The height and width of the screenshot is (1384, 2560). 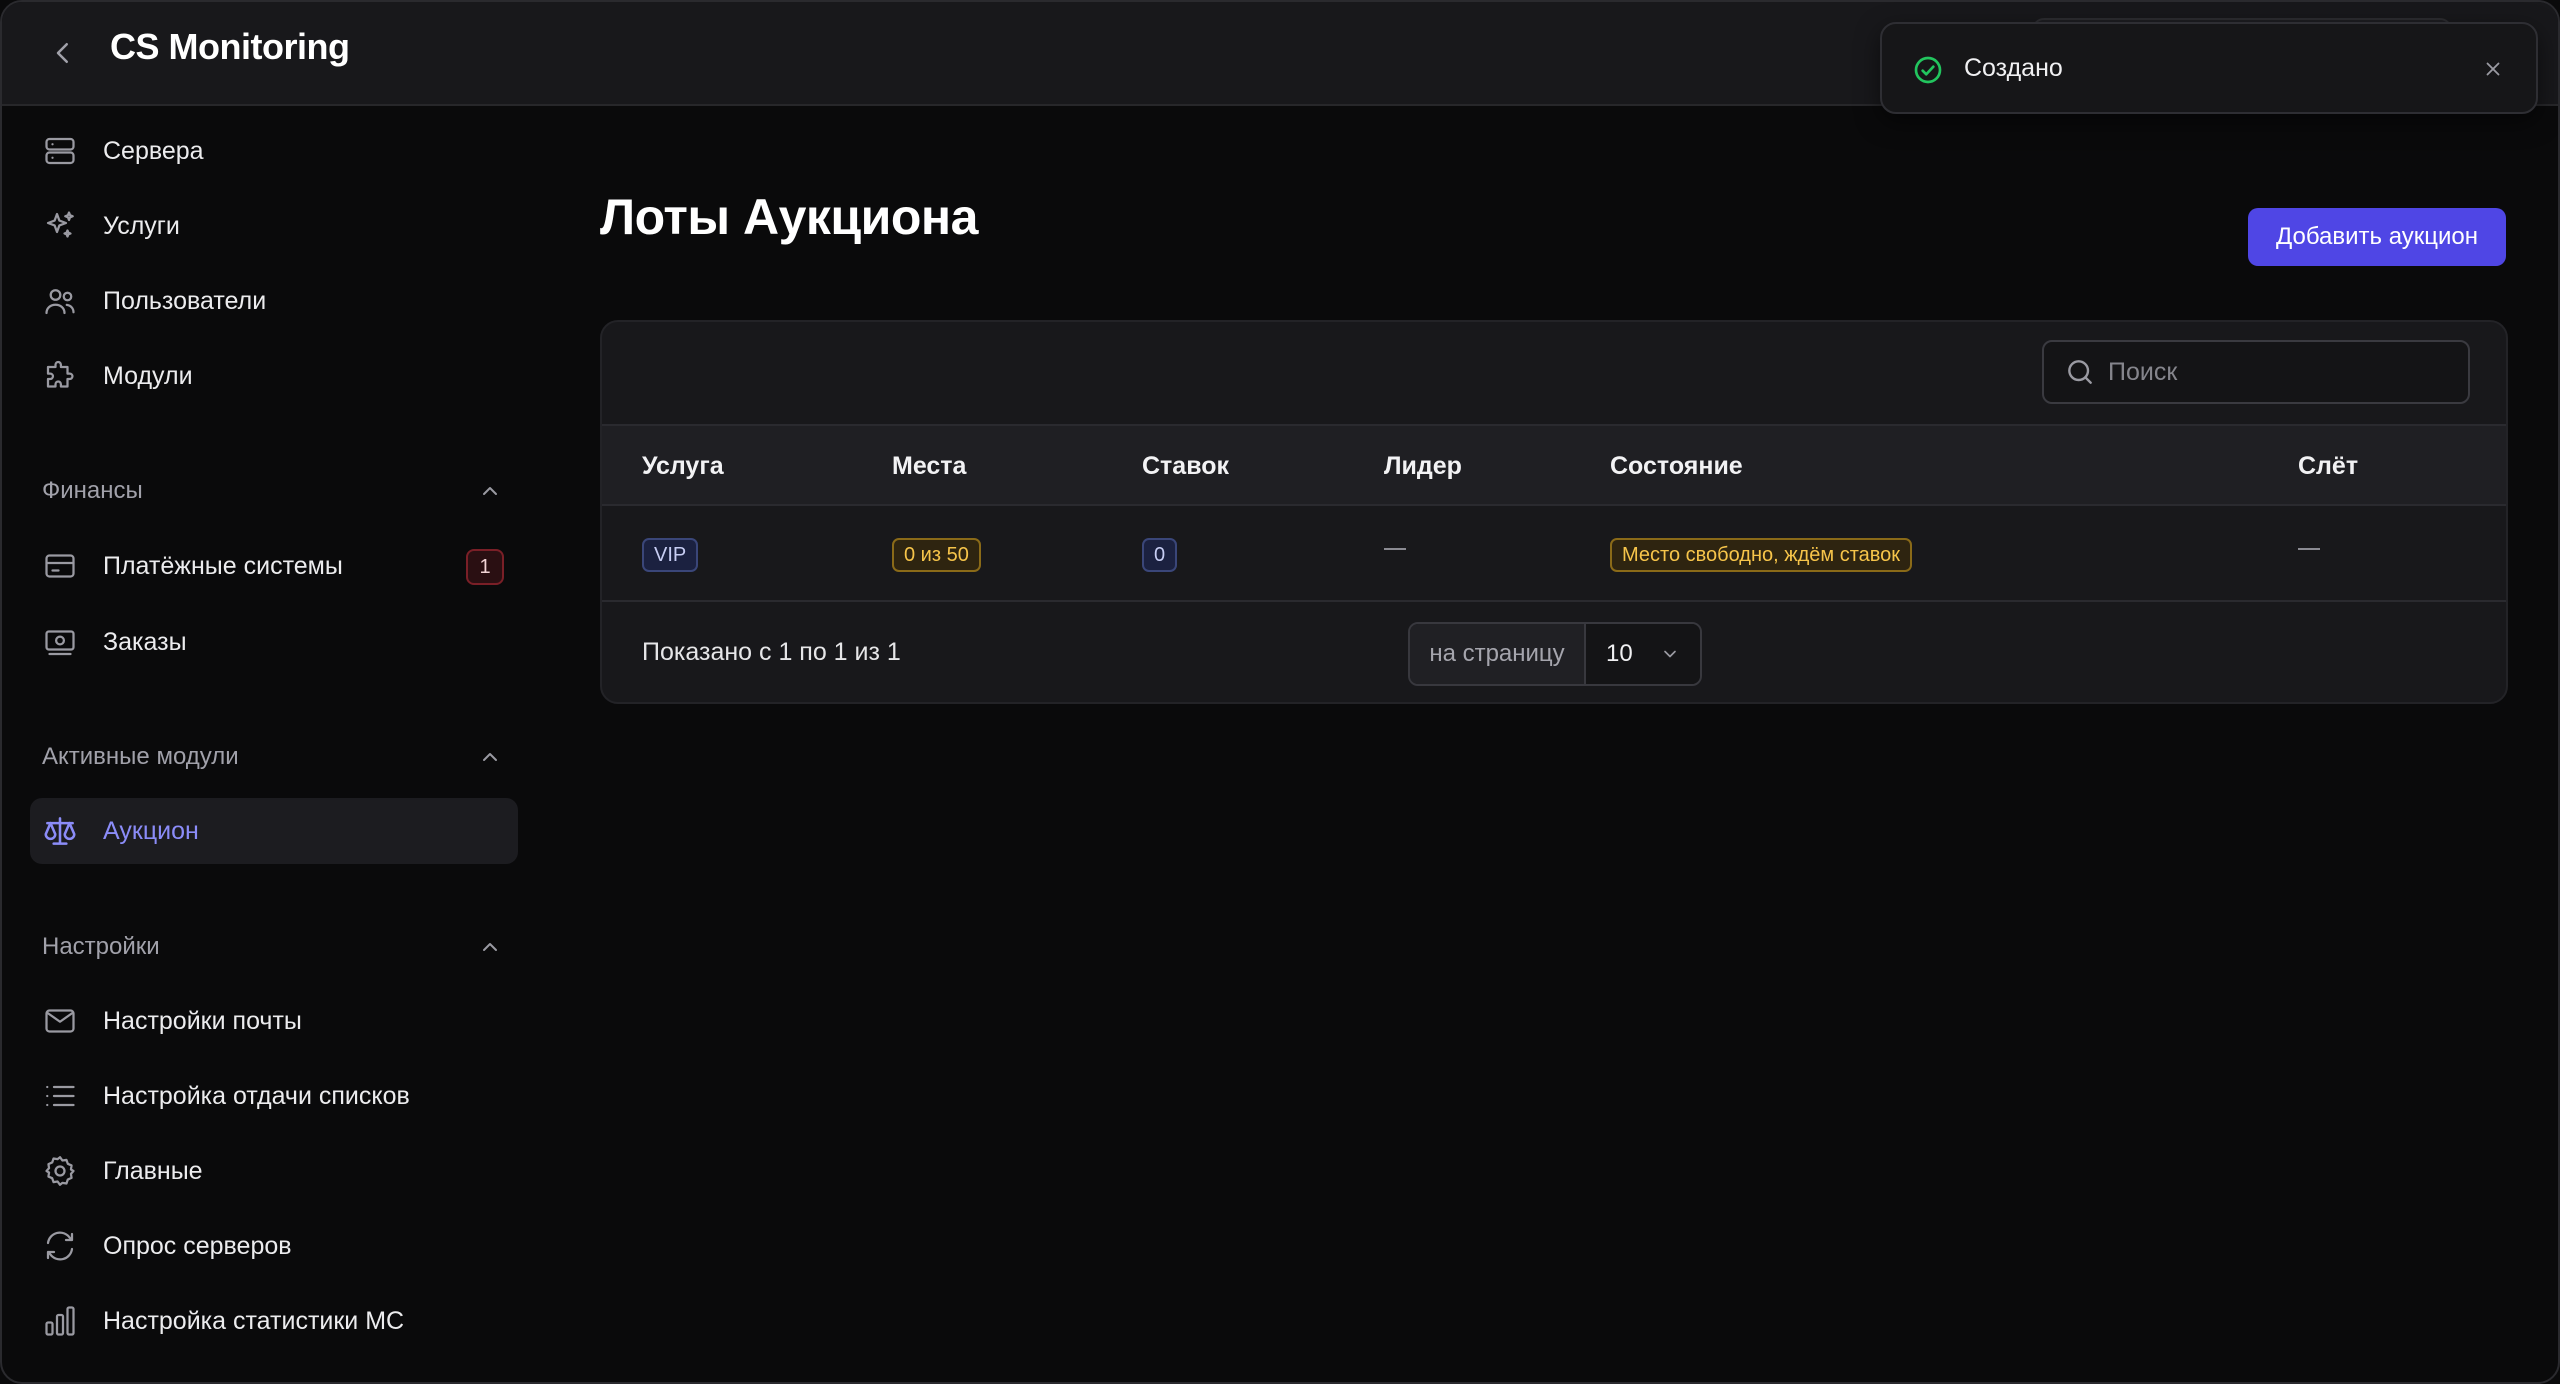 I want to click on service-badge: VIP, so click(x=670, y=555).